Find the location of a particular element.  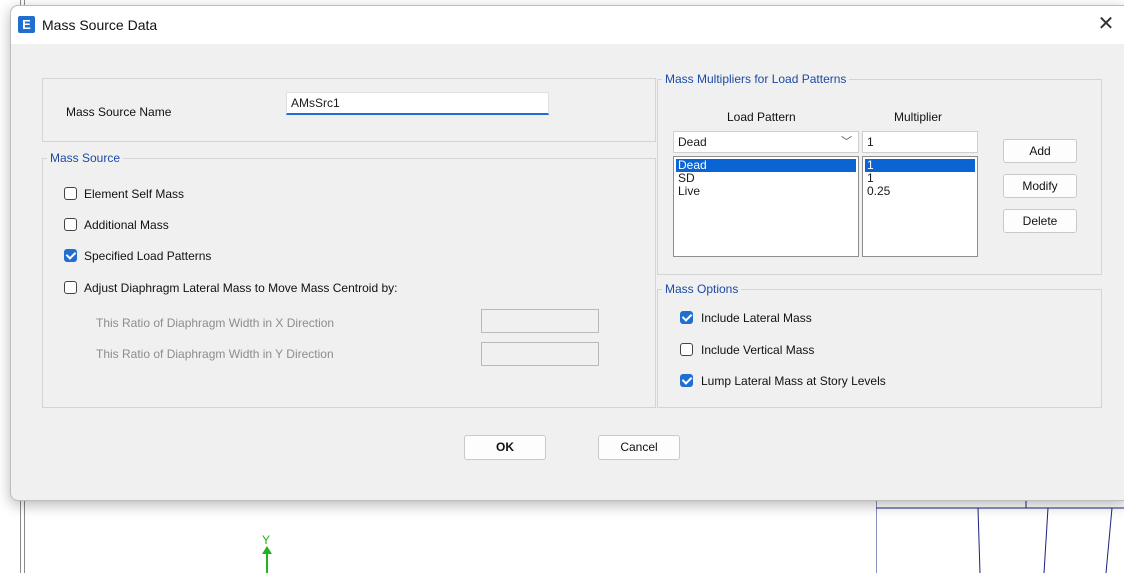

multiplier-input: 1 is located at coordinates (920, 142).